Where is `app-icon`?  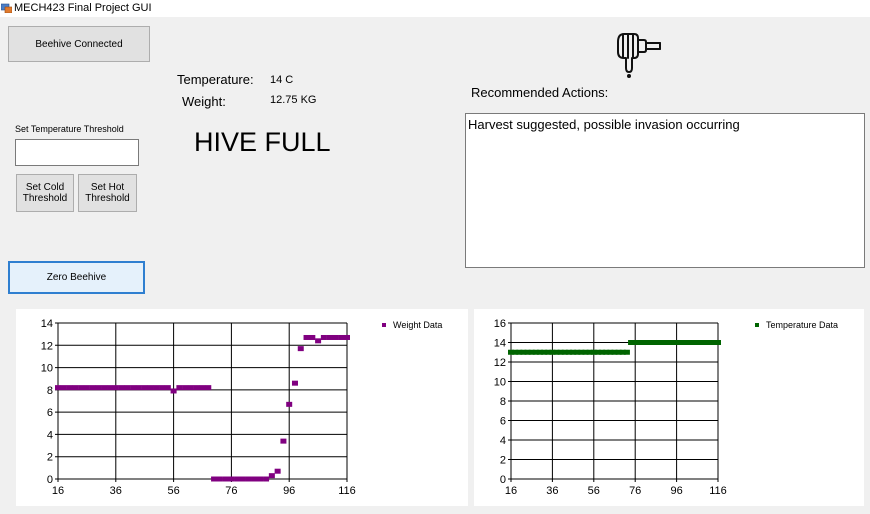 app-icon is located at coordinates (6, 8).